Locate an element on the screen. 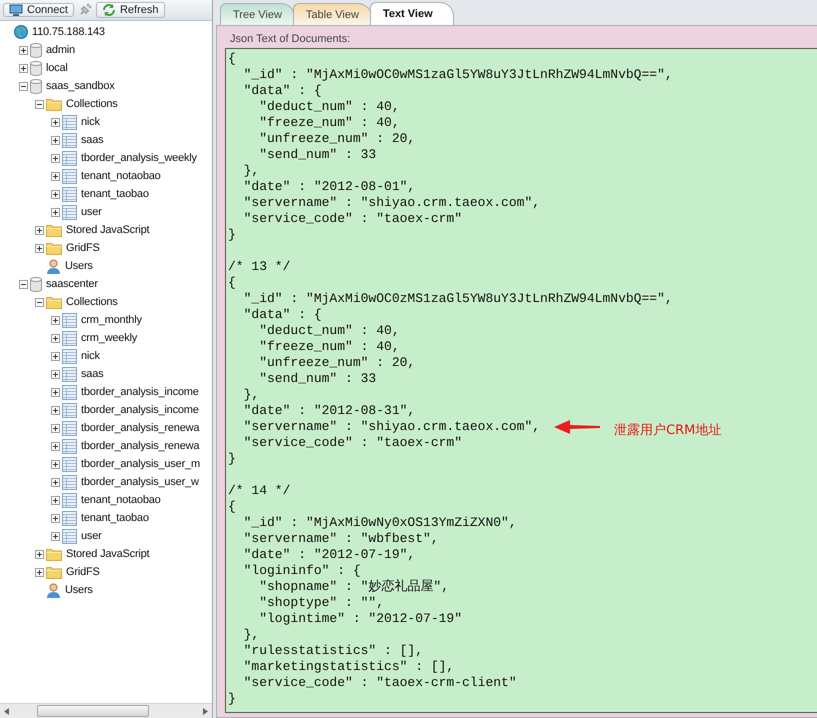 The image size is (817, 718). tree-item: saascenter is located at coordinates (73, 284).